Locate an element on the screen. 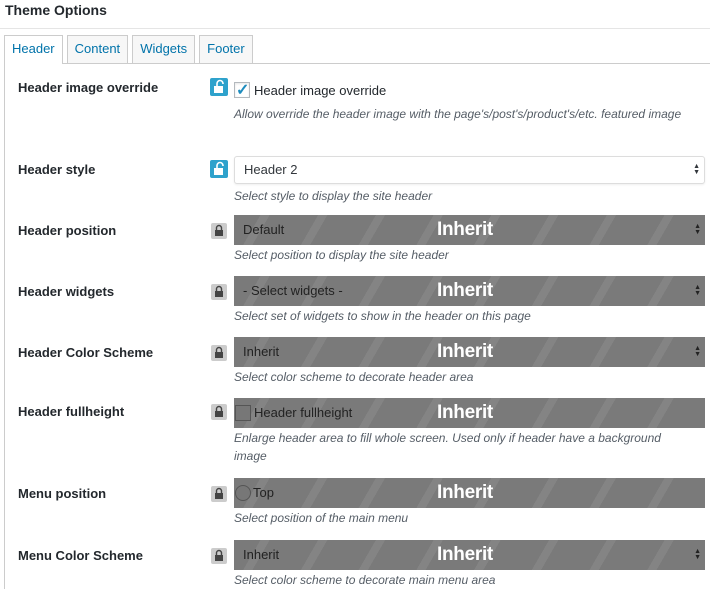 This screenshot has width=710, height=589. select-value: Default is located at coordinates (264, 229).